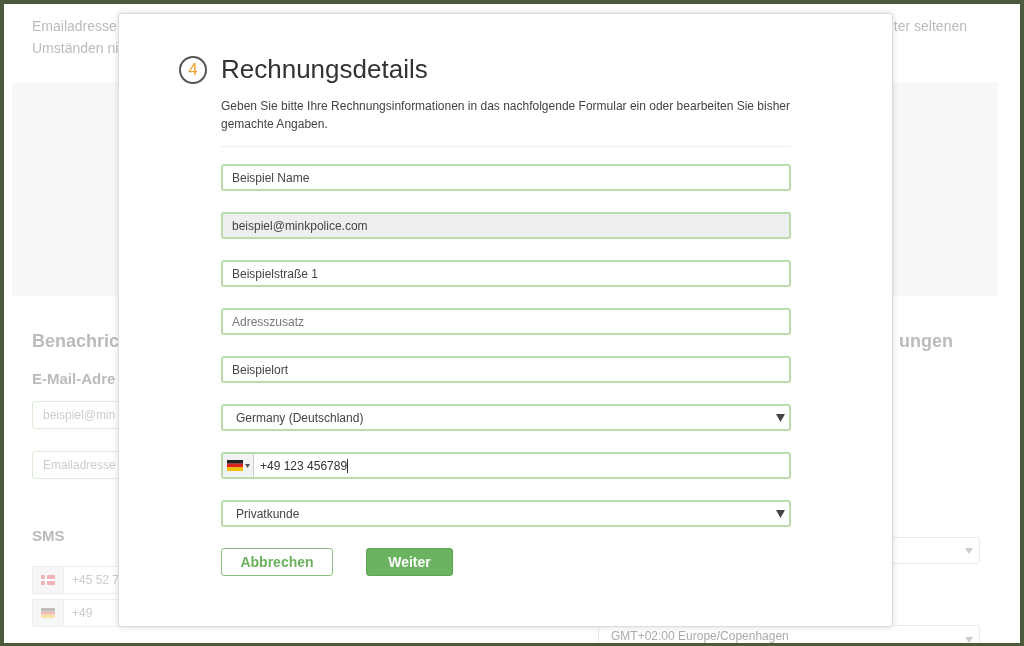 The height and width of the screenshot is (646, 1024). I want to click on country-picker, so click(238, 465).